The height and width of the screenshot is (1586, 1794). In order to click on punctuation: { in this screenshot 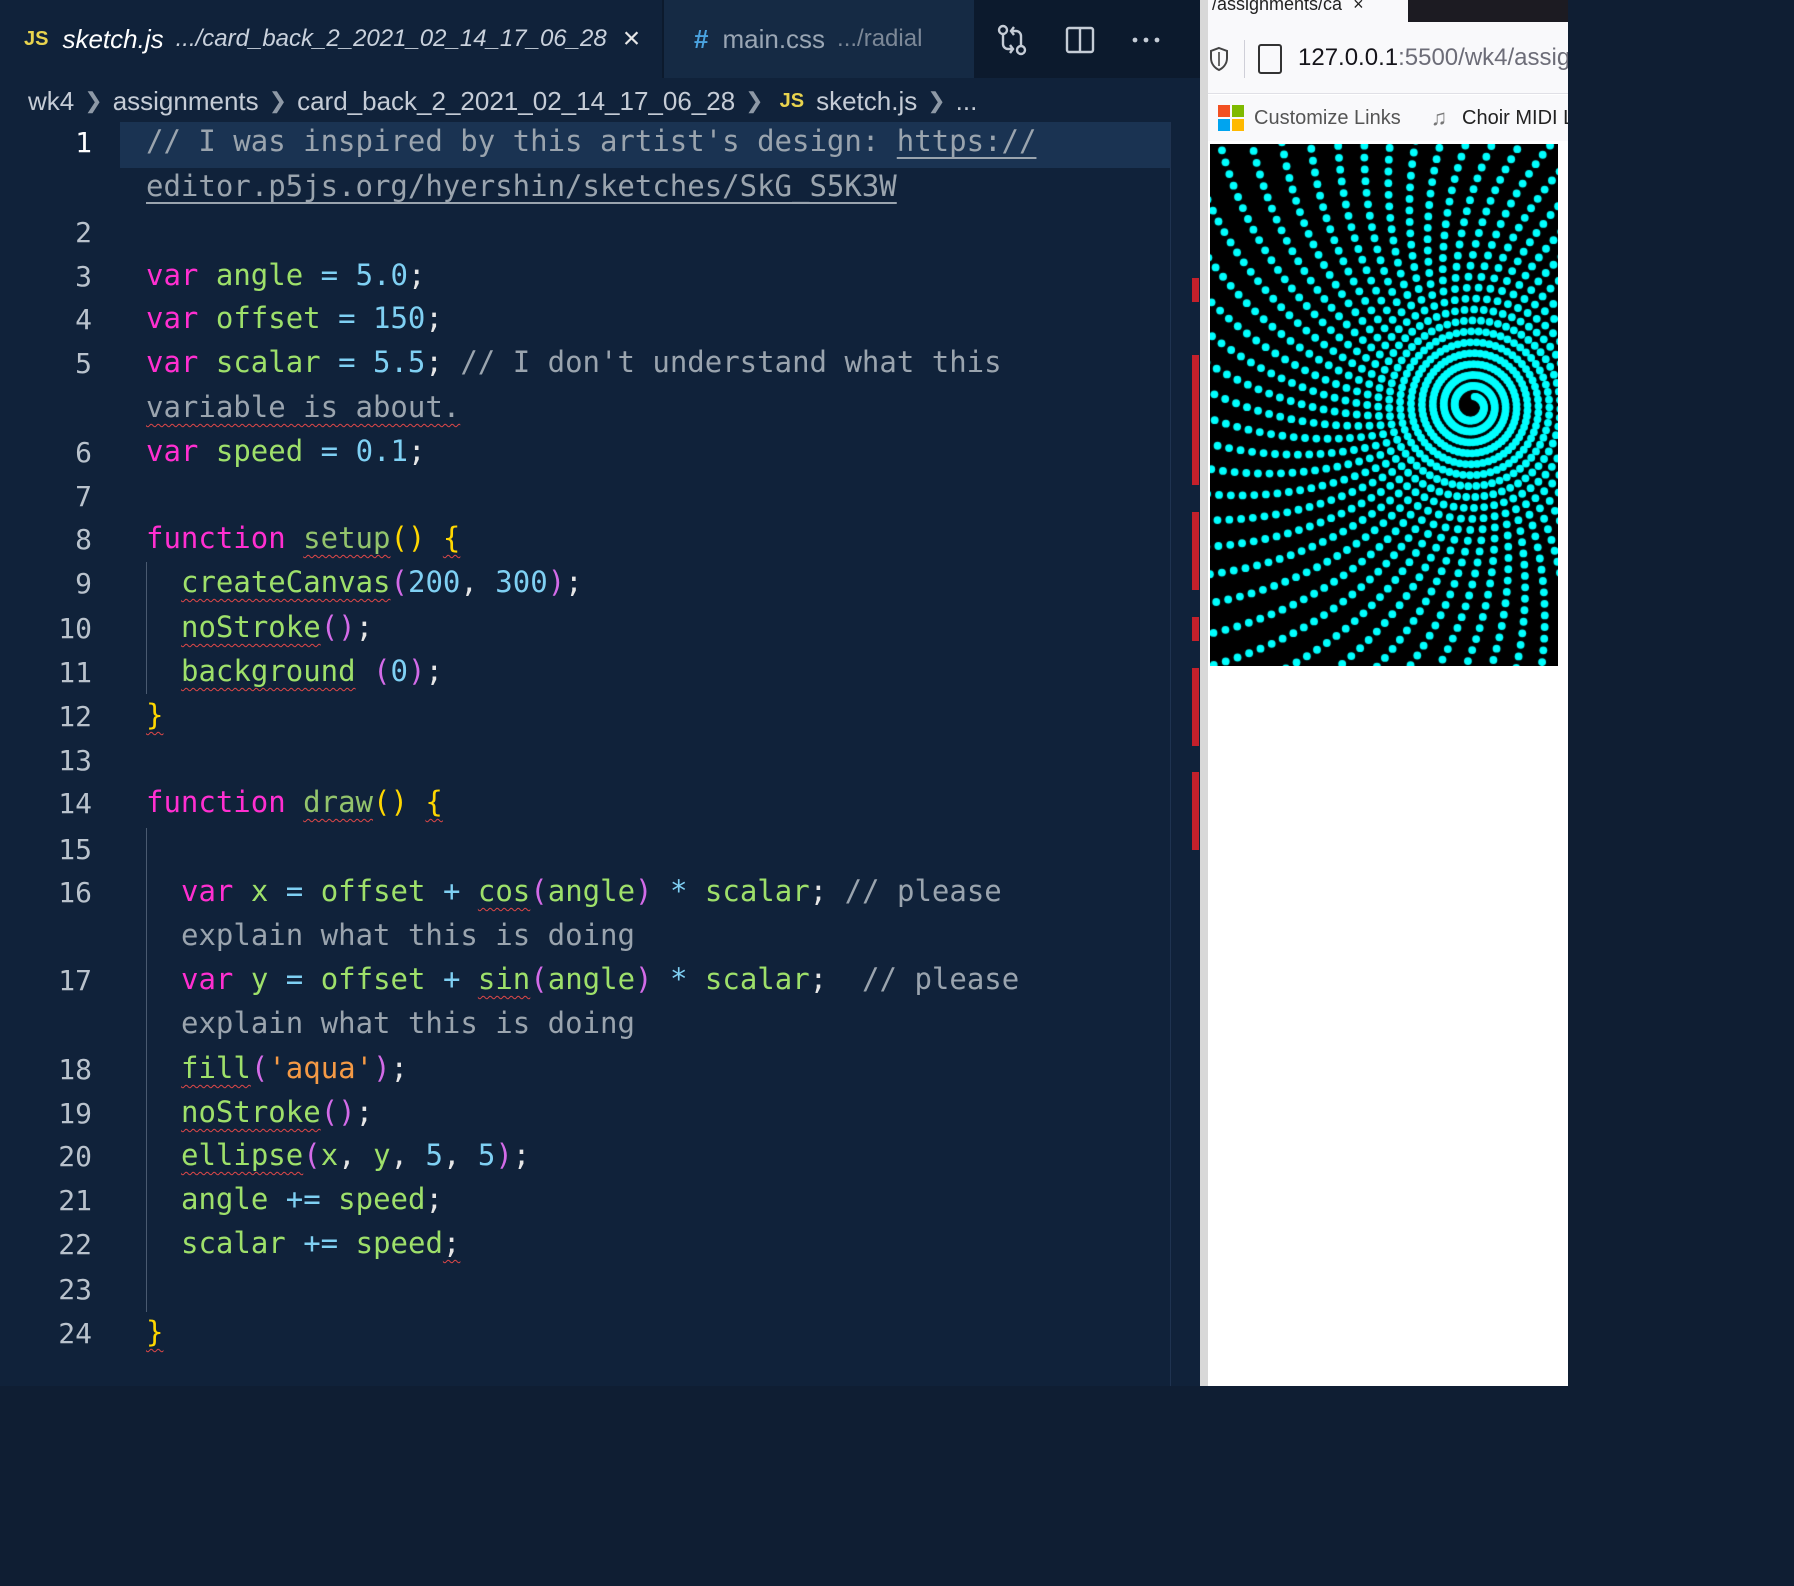, I will do `click(434, 802)`.